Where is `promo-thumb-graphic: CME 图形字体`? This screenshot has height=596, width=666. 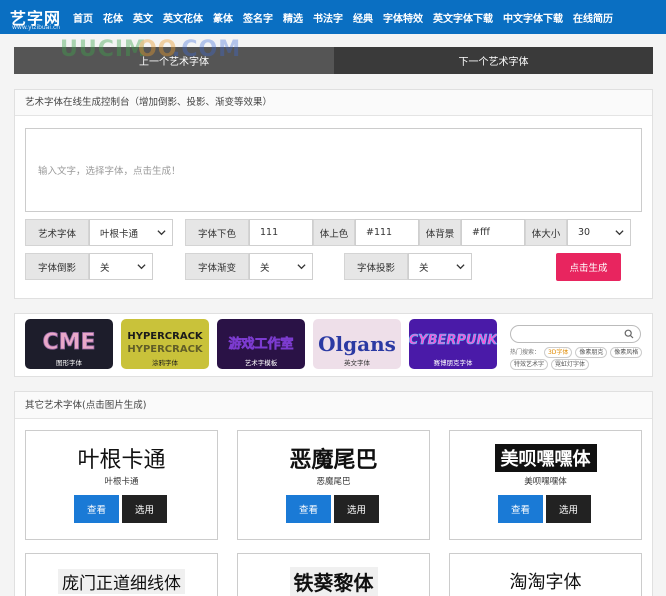
promo-thumb-graphic: CME 图形字体 is located at coordinates (69, 344).